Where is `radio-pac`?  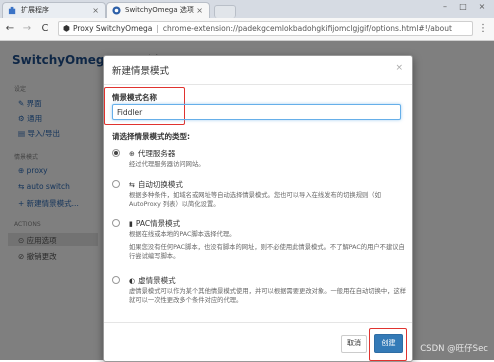 radio-pac is located at coordinates (116, 223).